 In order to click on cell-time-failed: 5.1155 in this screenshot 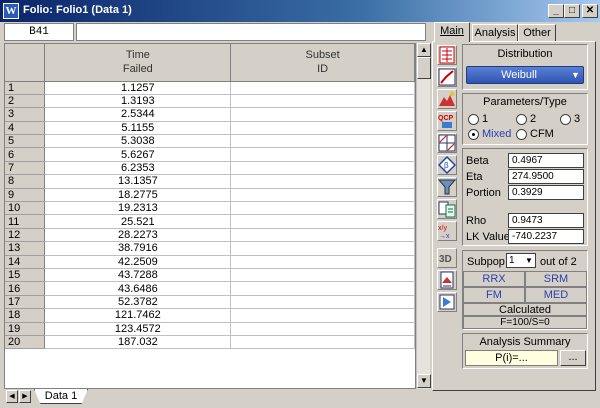, I will do `click(138, 128)`.